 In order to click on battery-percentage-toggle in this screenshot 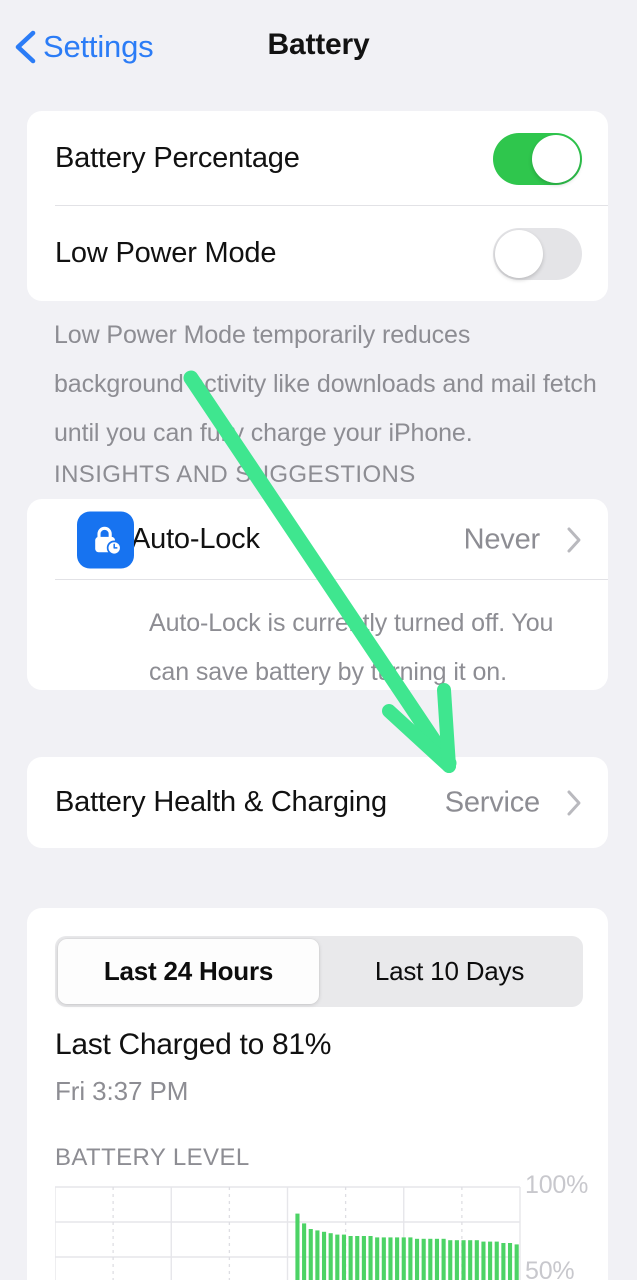, I will do `click(537, 158)`.